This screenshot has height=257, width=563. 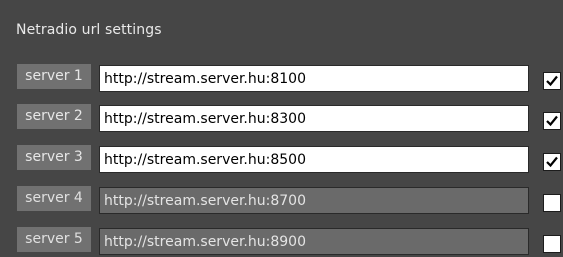 I want to click on server-row-4: server 4, so click(x=281, y=201).